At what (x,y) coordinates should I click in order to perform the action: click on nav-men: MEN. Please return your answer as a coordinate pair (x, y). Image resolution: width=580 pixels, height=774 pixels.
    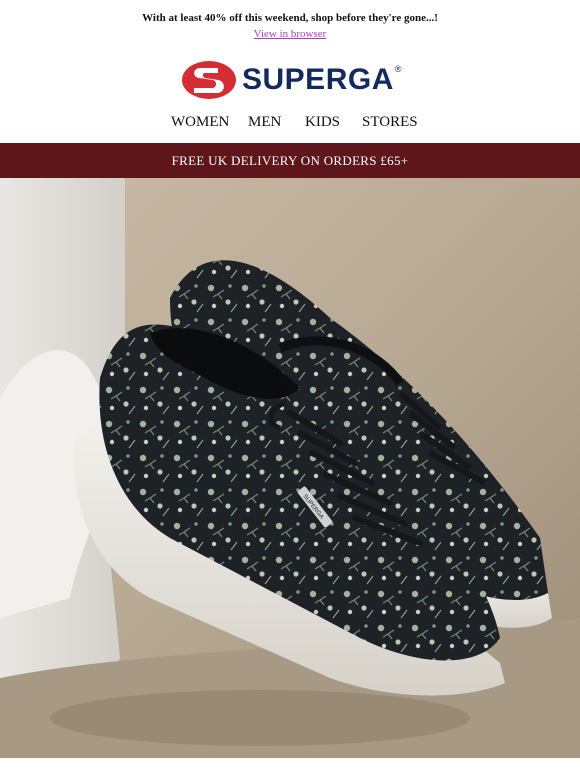
    Looking at the image, I should click on (264, 122).